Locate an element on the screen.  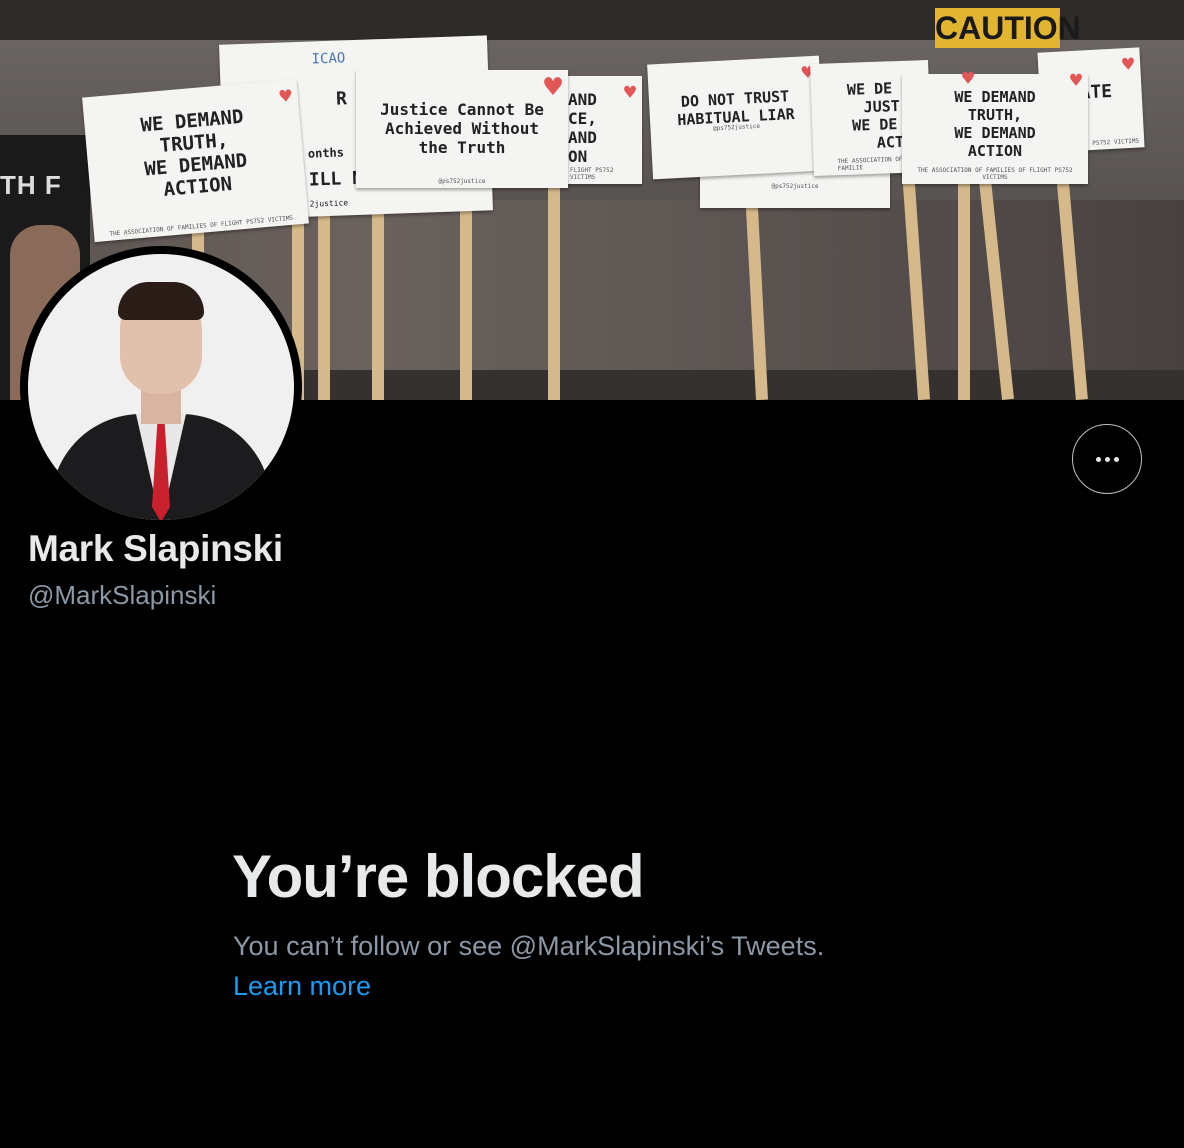
profile-handle: @MarkSlapinski is located at coordinates (122, 595).